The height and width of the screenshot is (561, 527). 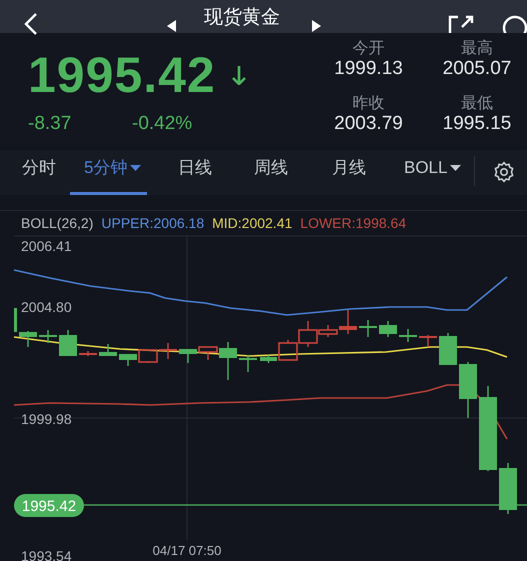 I want to click on chart-tab: 月线, so click(x=349, y=172).